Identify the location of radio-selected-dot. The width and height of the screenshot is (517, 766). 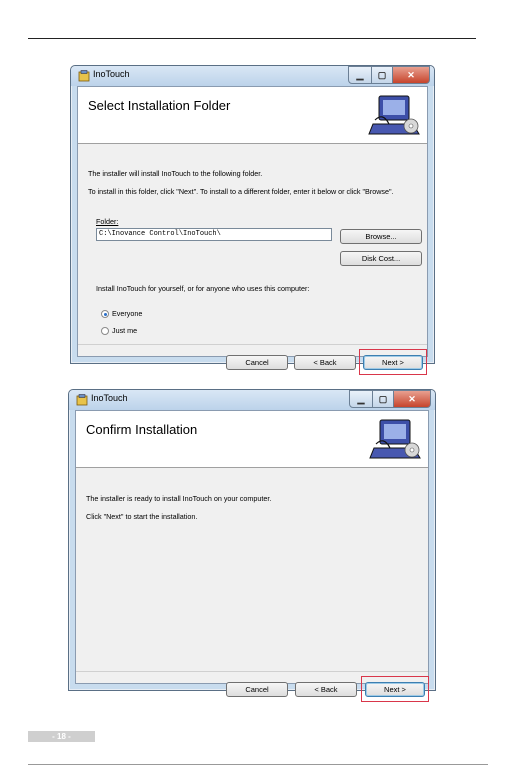
(105, 314).